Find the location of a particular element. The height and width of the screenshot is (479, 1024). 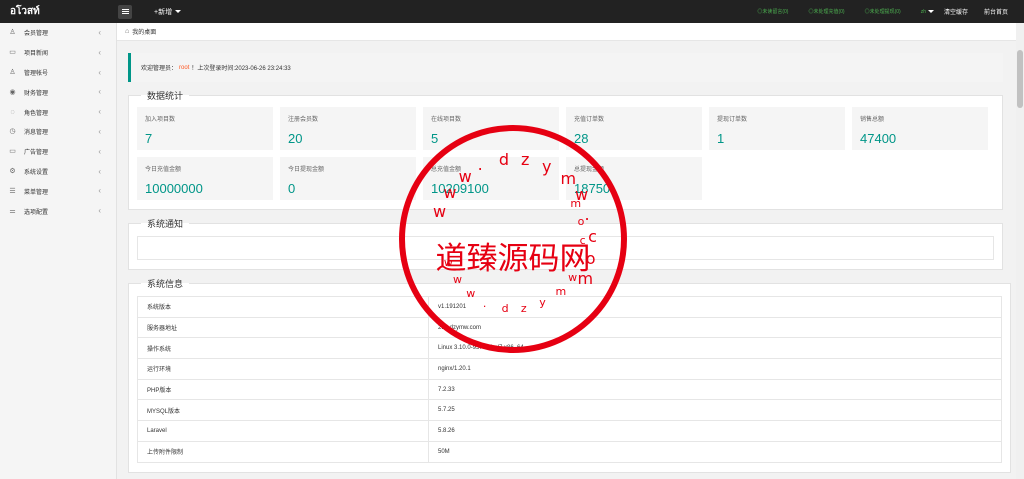

finance-icon: ◉ is located at coordinates (12, 92).